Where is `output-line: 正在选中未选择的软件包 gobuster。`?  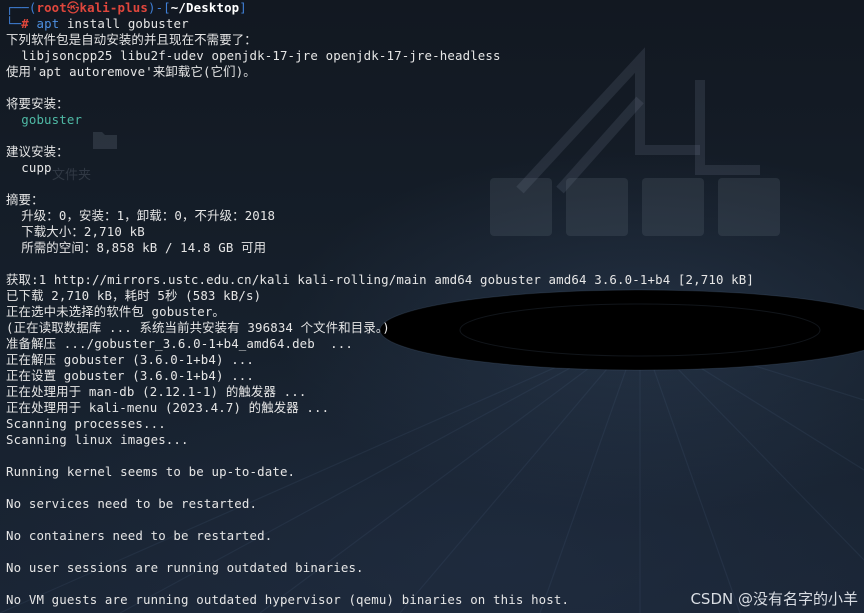 output-line: 正在选中未选择的软件包 gobuster。 is located at coordinates (115, 311).